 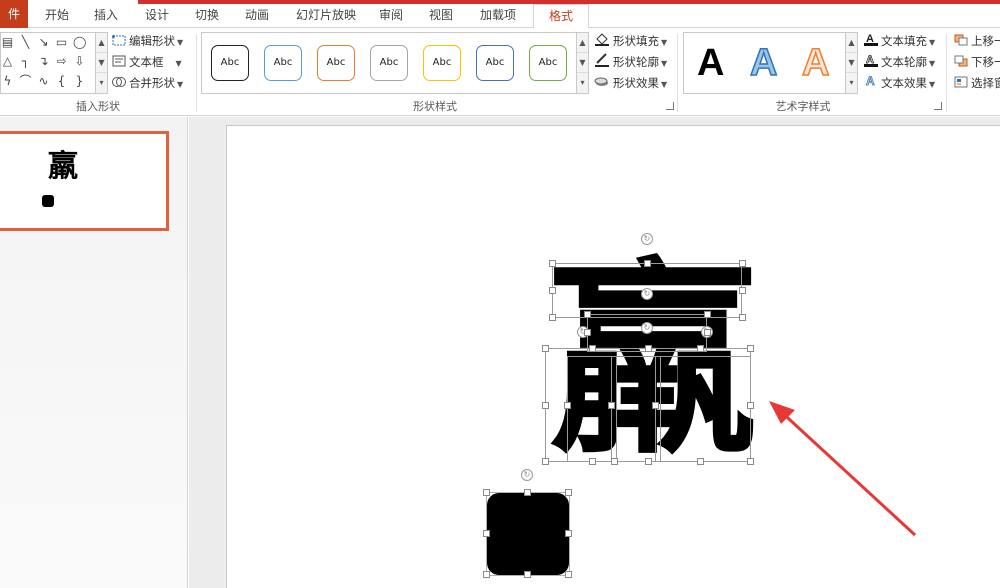 I want to click on wordart-sample-black: A, so click(x=710, y=63).